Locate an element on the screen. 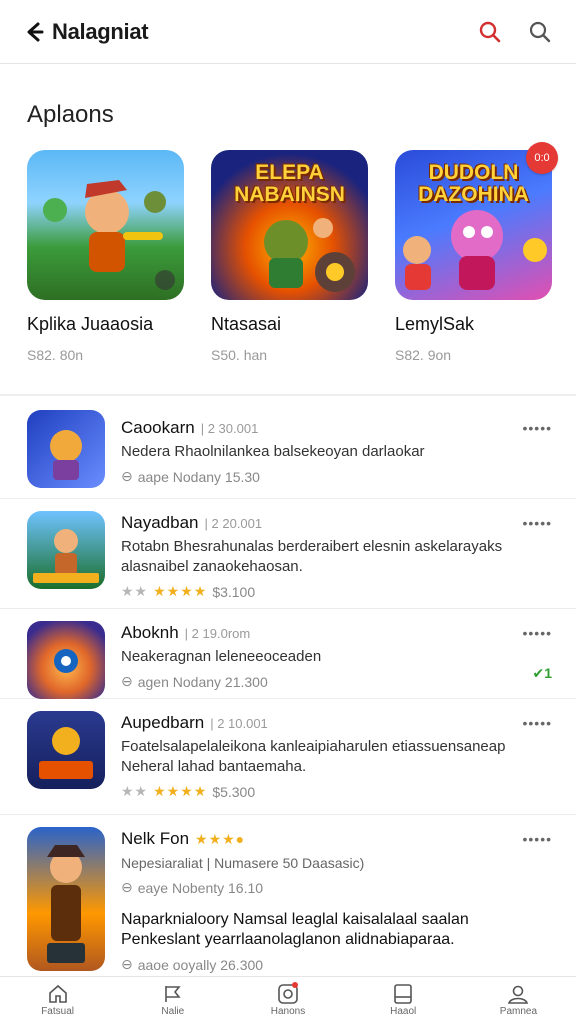  app-name: Aupedbarn is located at coordinates (163, 722).